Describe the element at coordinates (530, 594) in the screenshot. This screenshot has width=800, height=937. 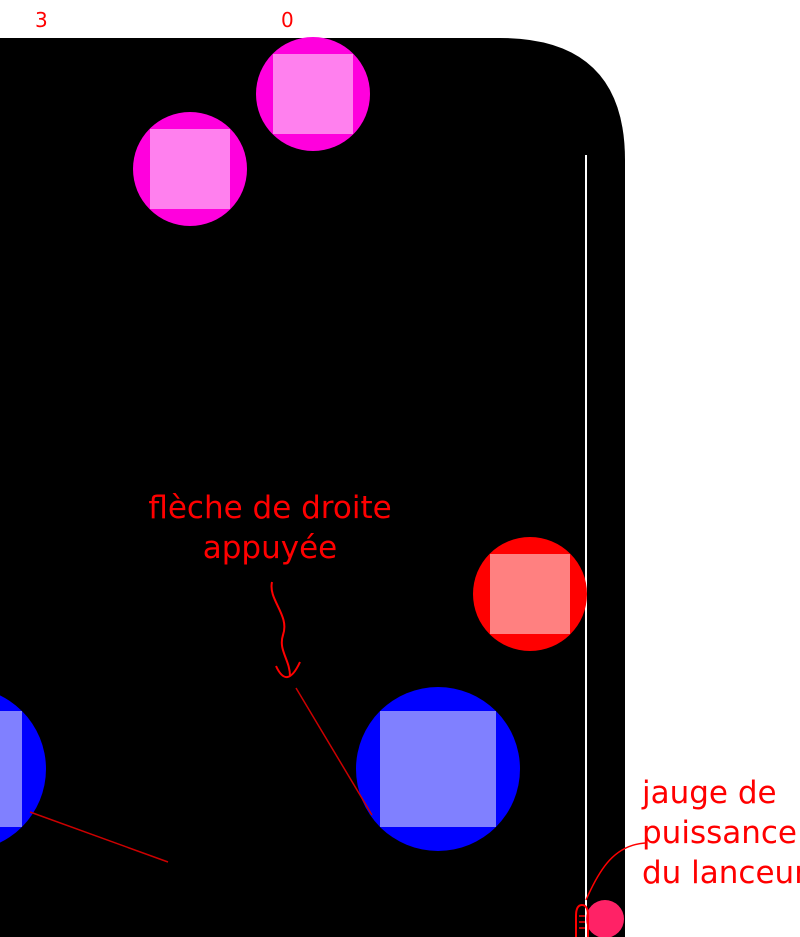
I see `bumper-red` at that location.